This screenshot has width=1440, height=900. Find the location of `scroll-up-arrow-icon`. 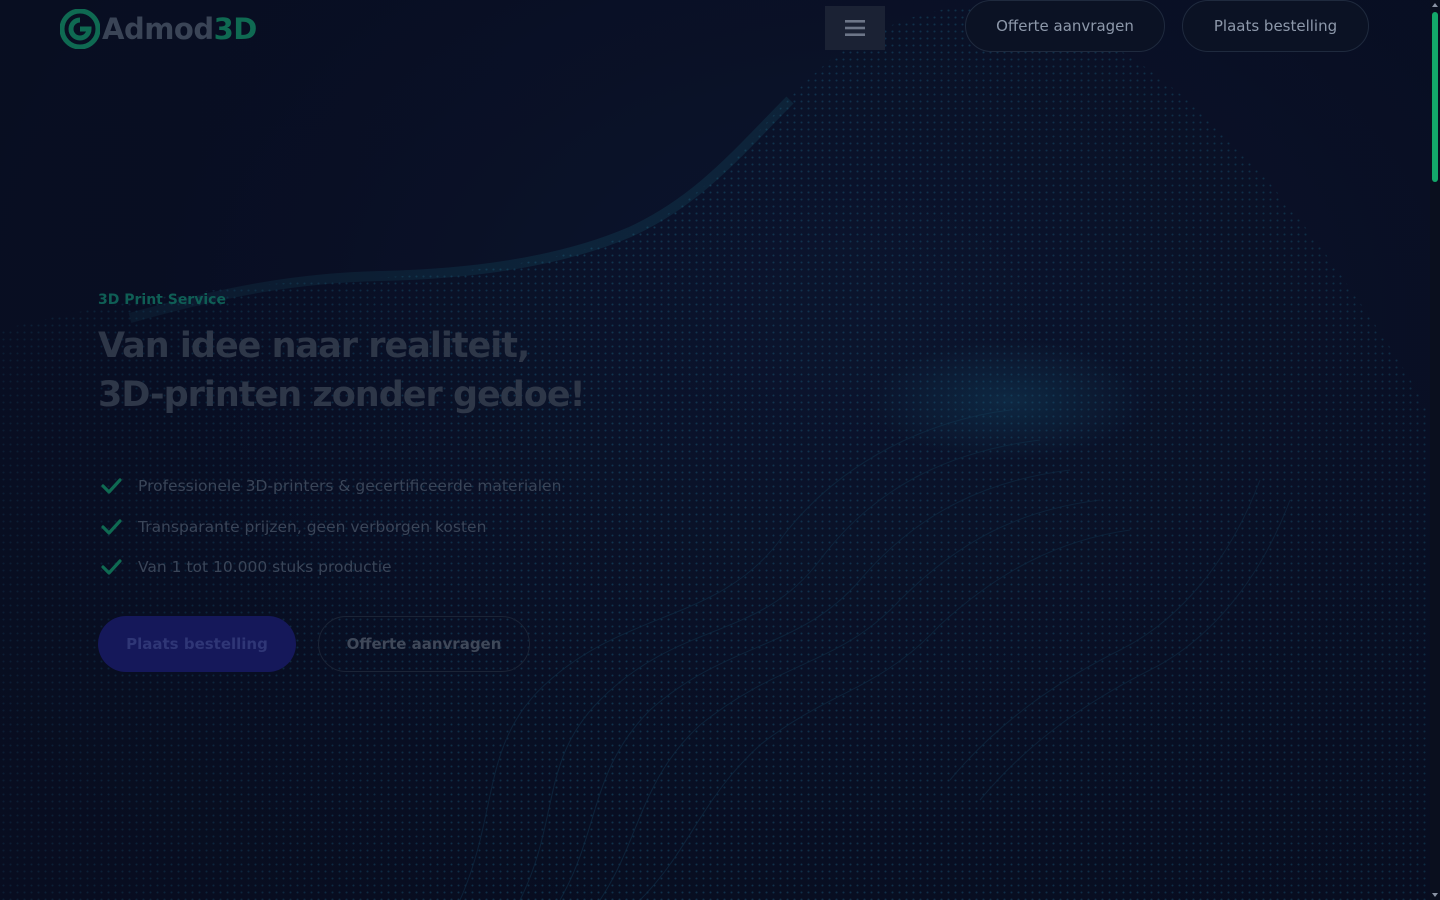

scroll-up-arrow-icon is located at coordinates (1435, 5).